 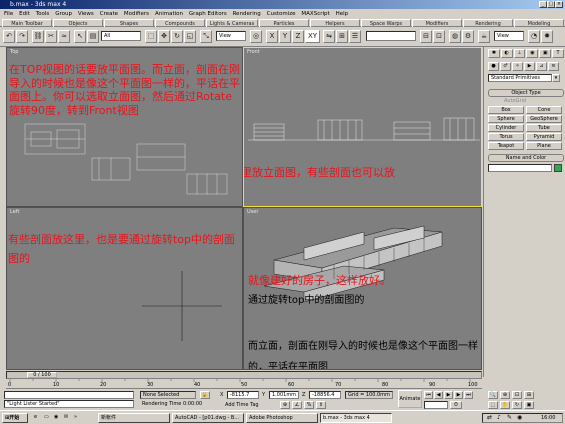 What do you see at coordinates (272, 36) in the screenshot?
I see `restrict-x-button: X` at bounding box center [272, 36].